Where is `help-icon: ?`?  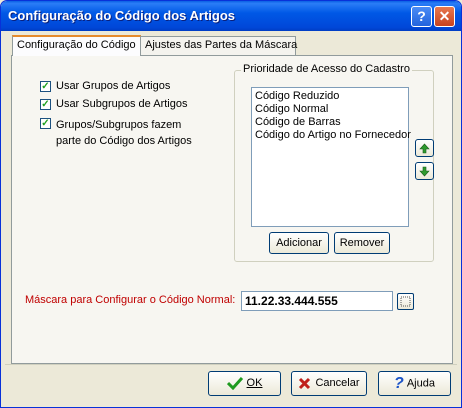 help-icon: ? is located at coordinates (421, 16).